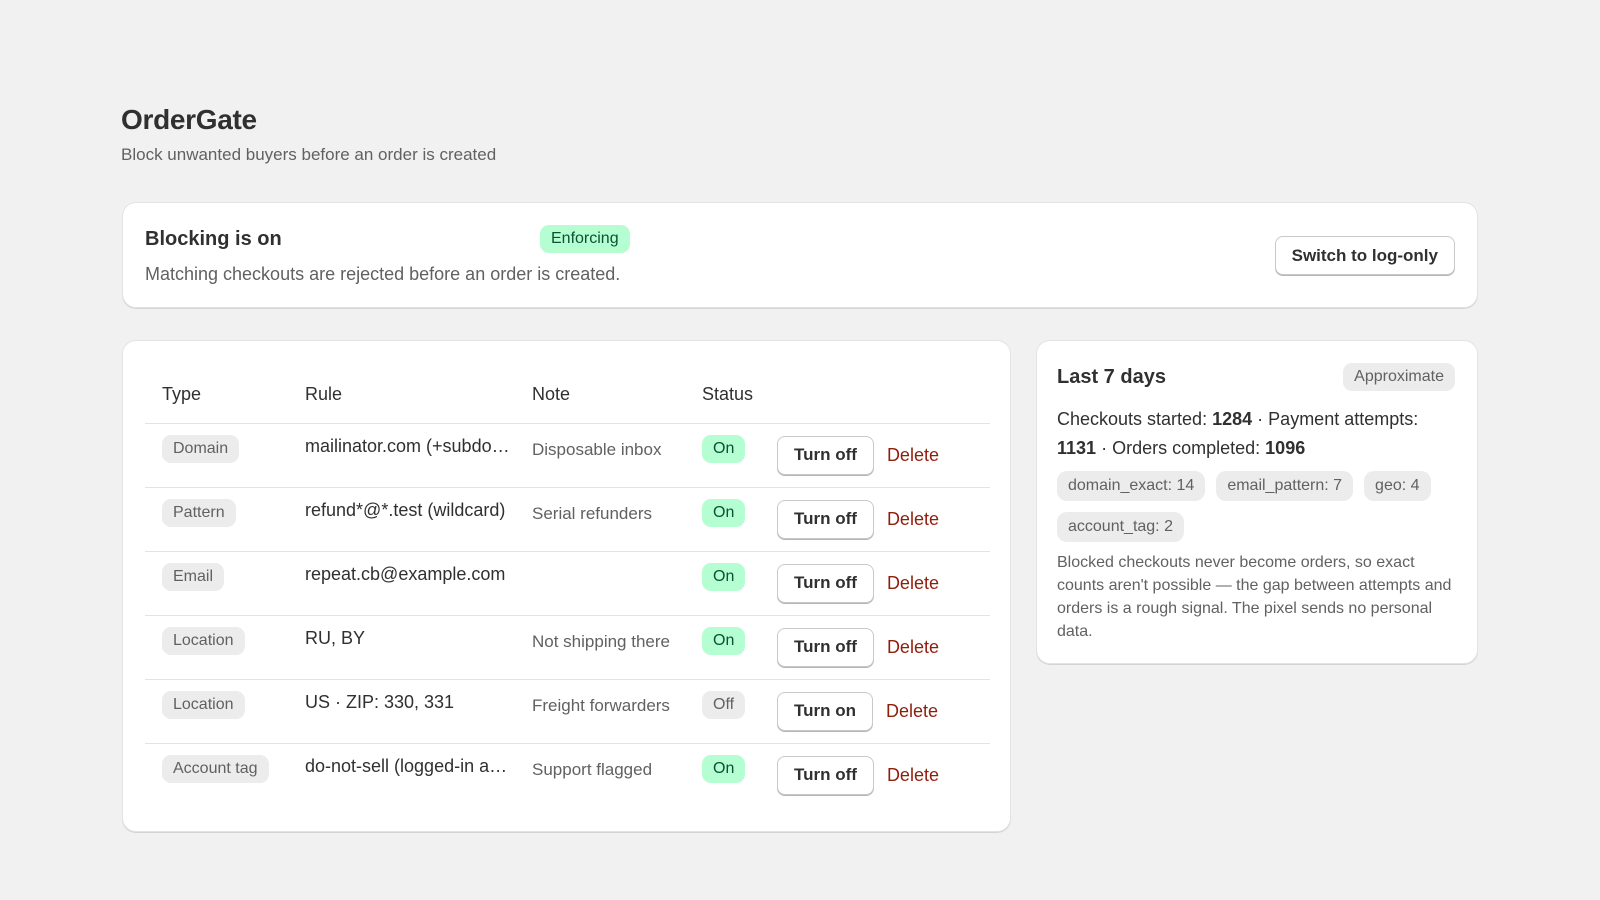  What do you see at coordinates (1285, 486) in the screenshot?
I see `reason-tag: email_pattern: 7` at bounding box center [1285, 486].